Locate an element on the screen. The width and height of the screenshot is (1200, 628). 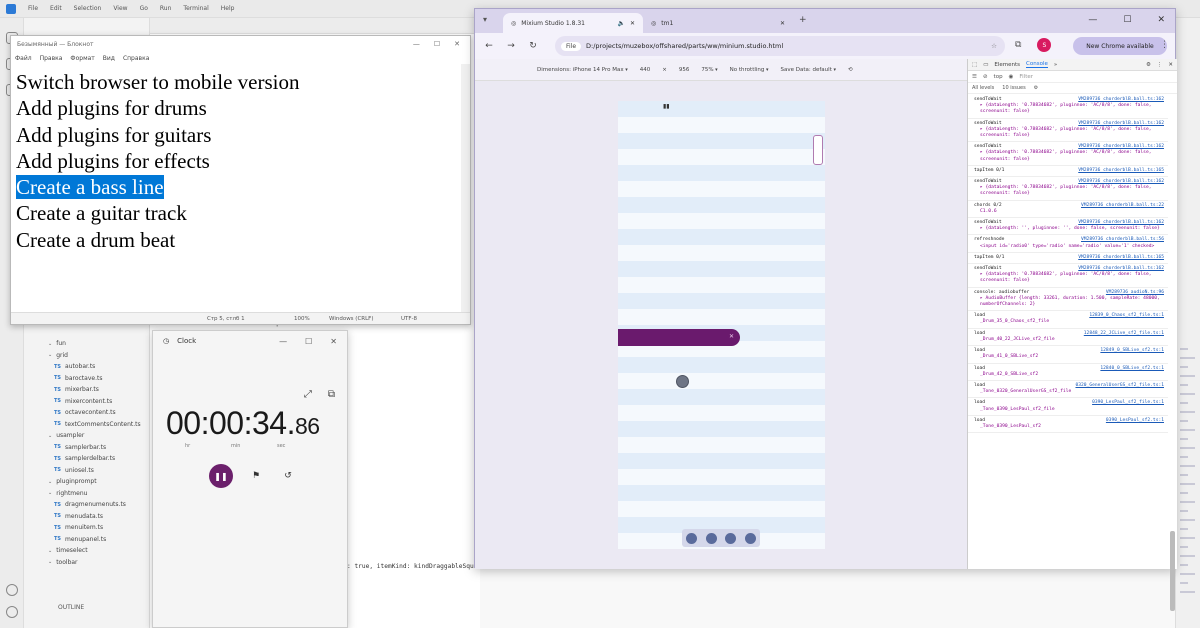
new-chrome-available-button: New Chrome available is located at coordinates (1120, 46).